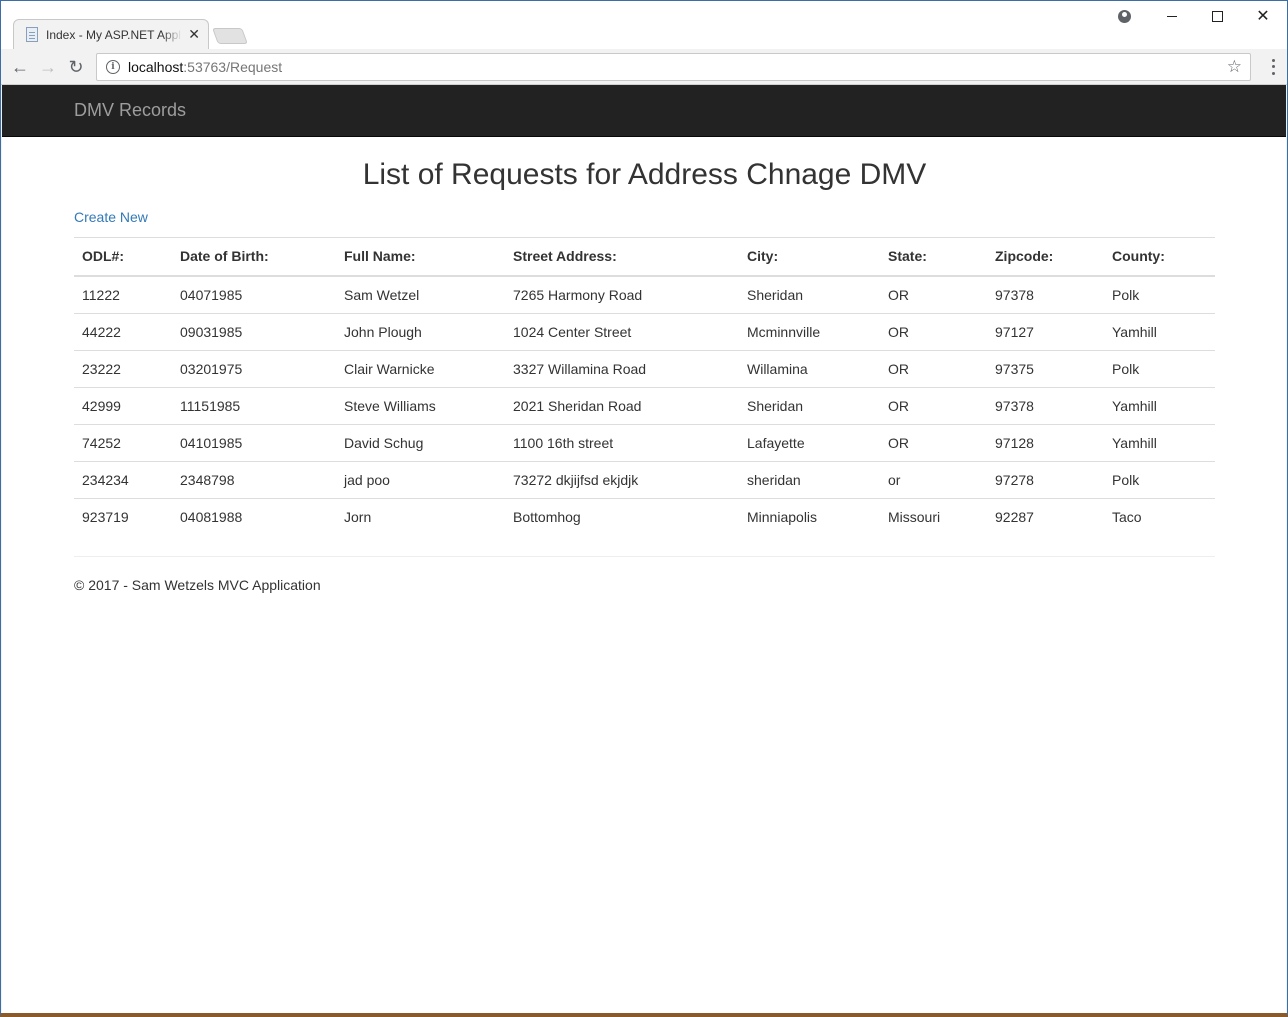 Image resolution: width=1288 pixels, height=1017 pixels. Describe the element at coordinates (254, 406) in the screenshot. I see `cell-dob: 11151985` at that location.